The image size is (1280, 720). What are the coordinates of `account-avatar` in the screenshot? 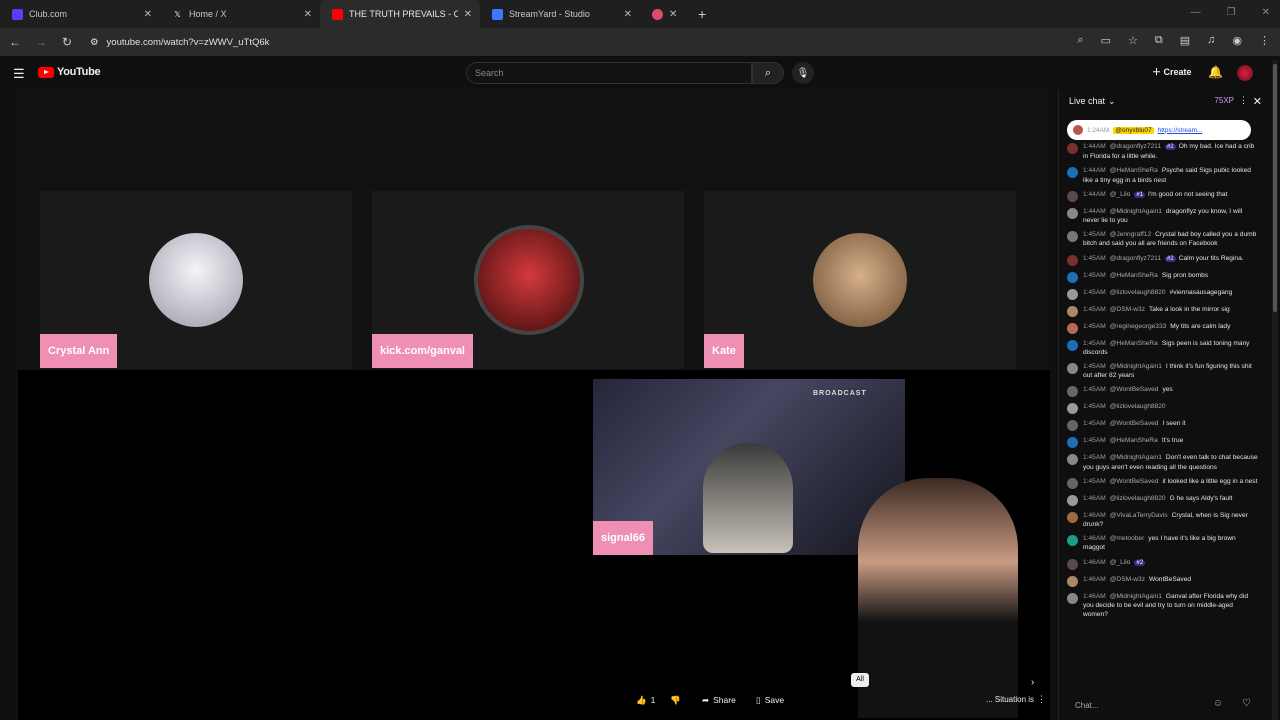 It's located at (1245, 73).